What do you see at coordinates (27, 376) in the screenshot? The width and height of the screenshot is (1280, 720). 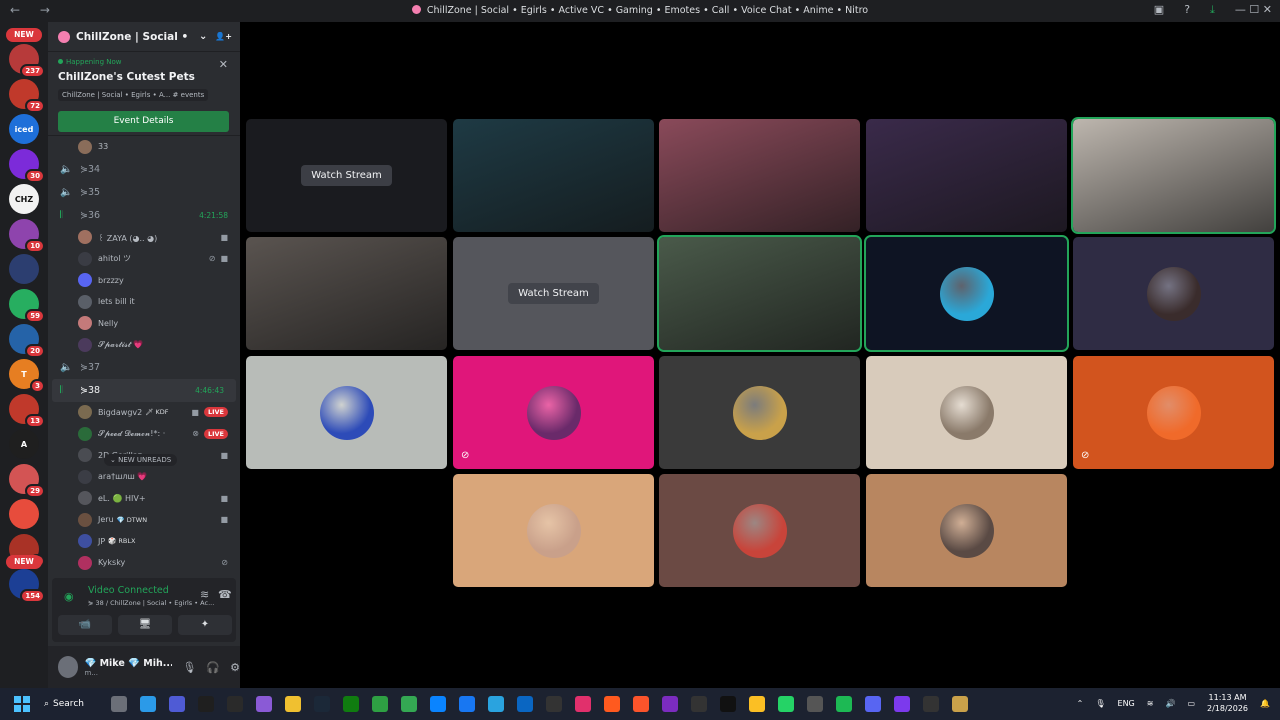 I see `server-icon: T3` at bounding box center [27, 376].